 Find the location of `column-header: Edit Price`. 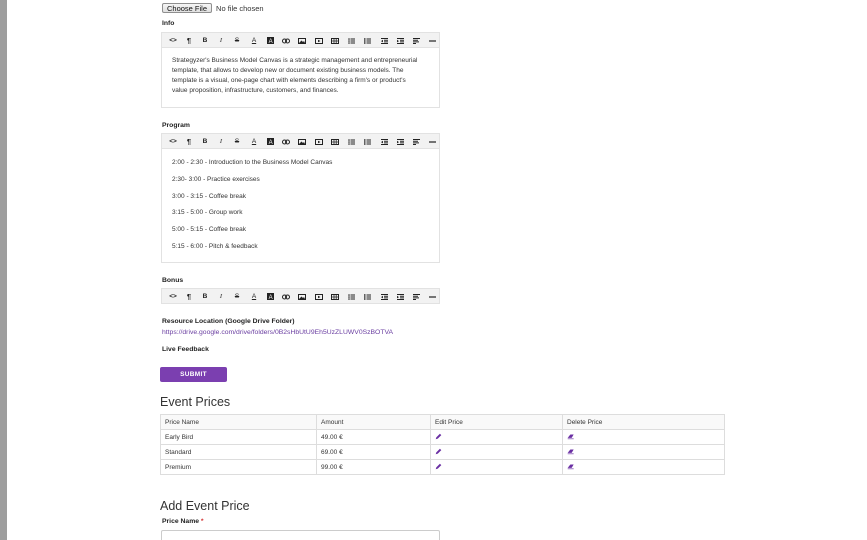

column-header: Edit Price is located at coordinates (496, 422).